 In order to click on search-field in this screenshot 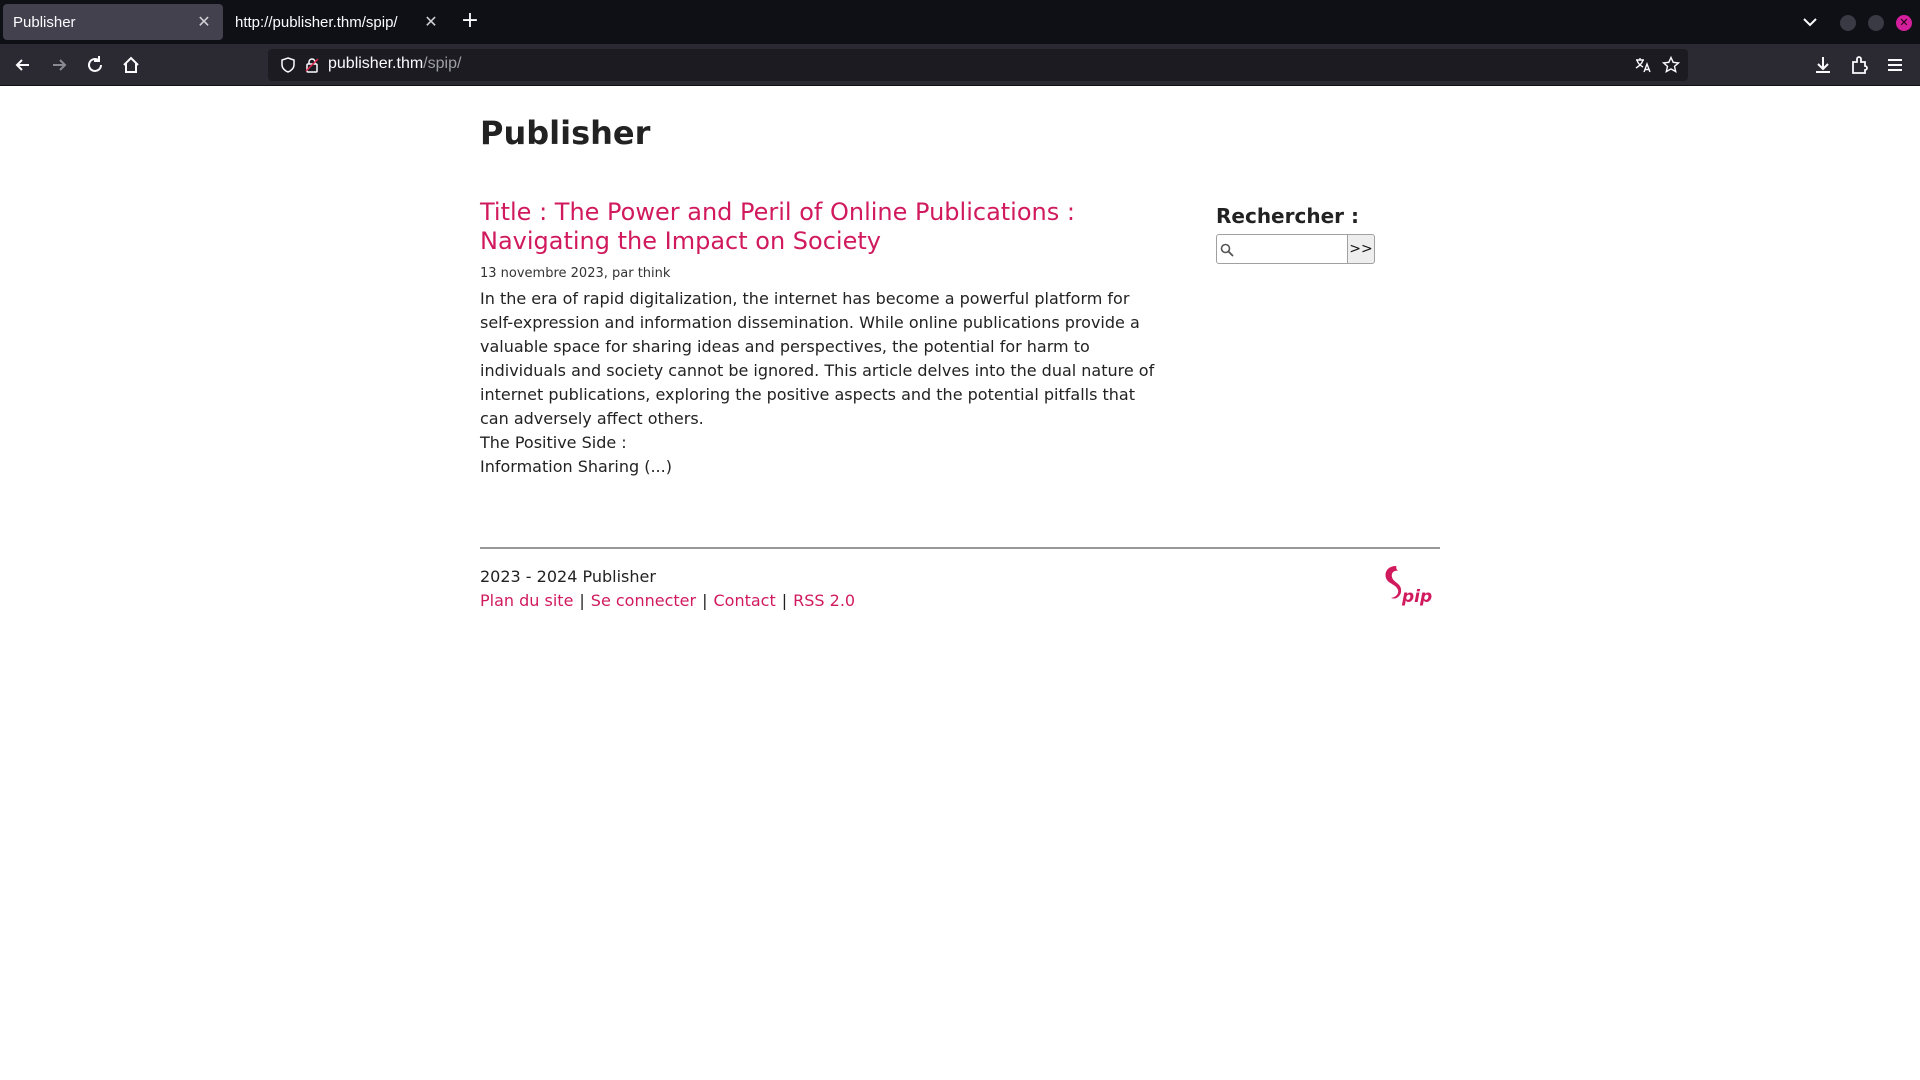, I will do `click(1282, 249)`.